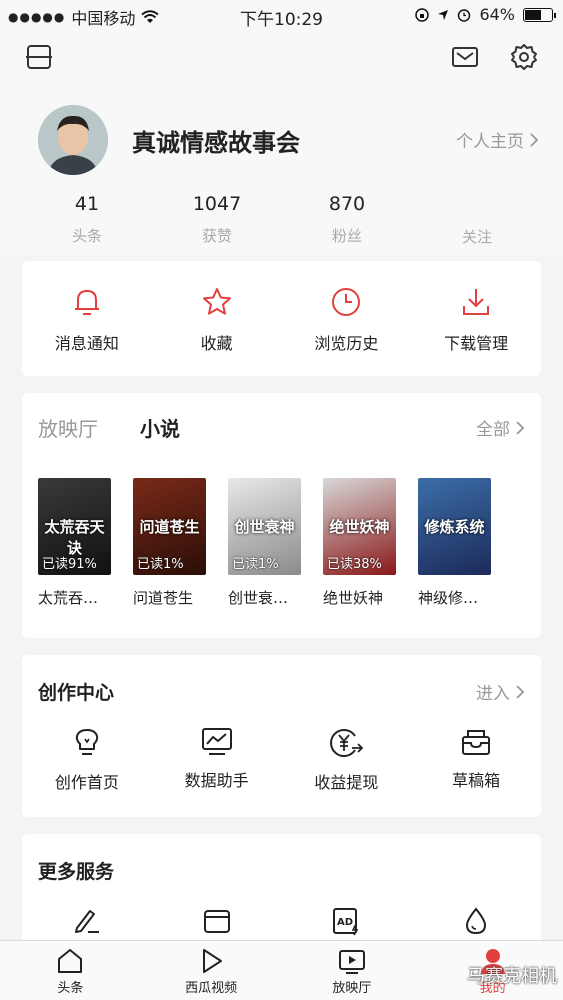 The width and height of the screenshot is (563, 1000). What do you see at coordinates (70, 988) in the screenshot?
I see `tab-headlines-label: 头条` at bounding box center [70, 988].